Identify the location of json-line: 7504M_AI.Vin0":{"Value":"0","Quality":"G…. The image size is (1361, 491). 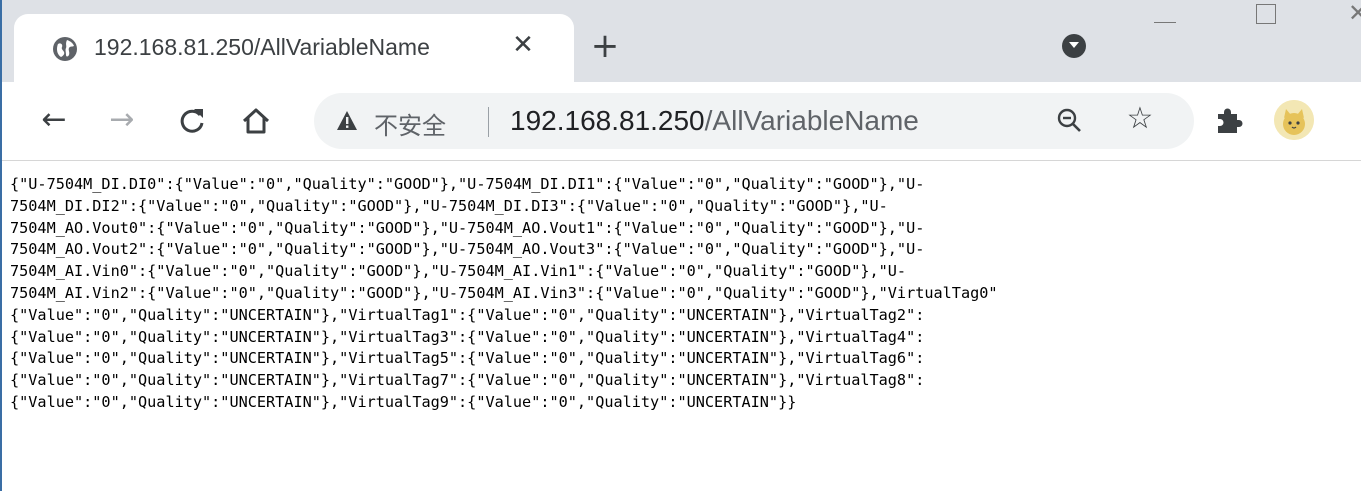
(458, 271).